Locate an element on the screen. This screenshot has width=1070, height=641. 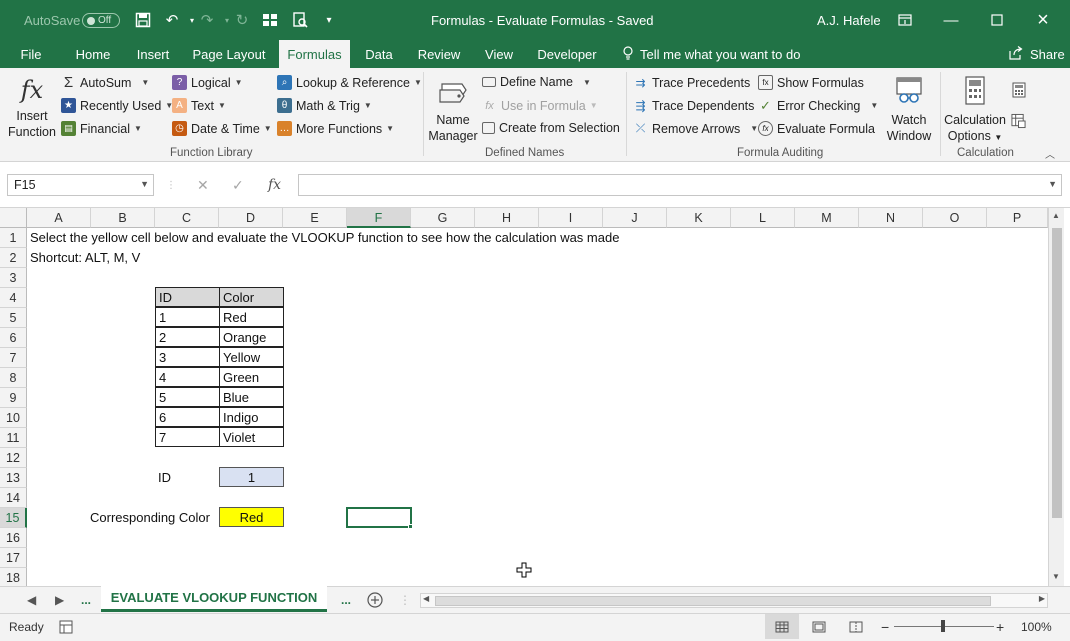
autosave-toggle: Off is located at coordinates (101, 20).